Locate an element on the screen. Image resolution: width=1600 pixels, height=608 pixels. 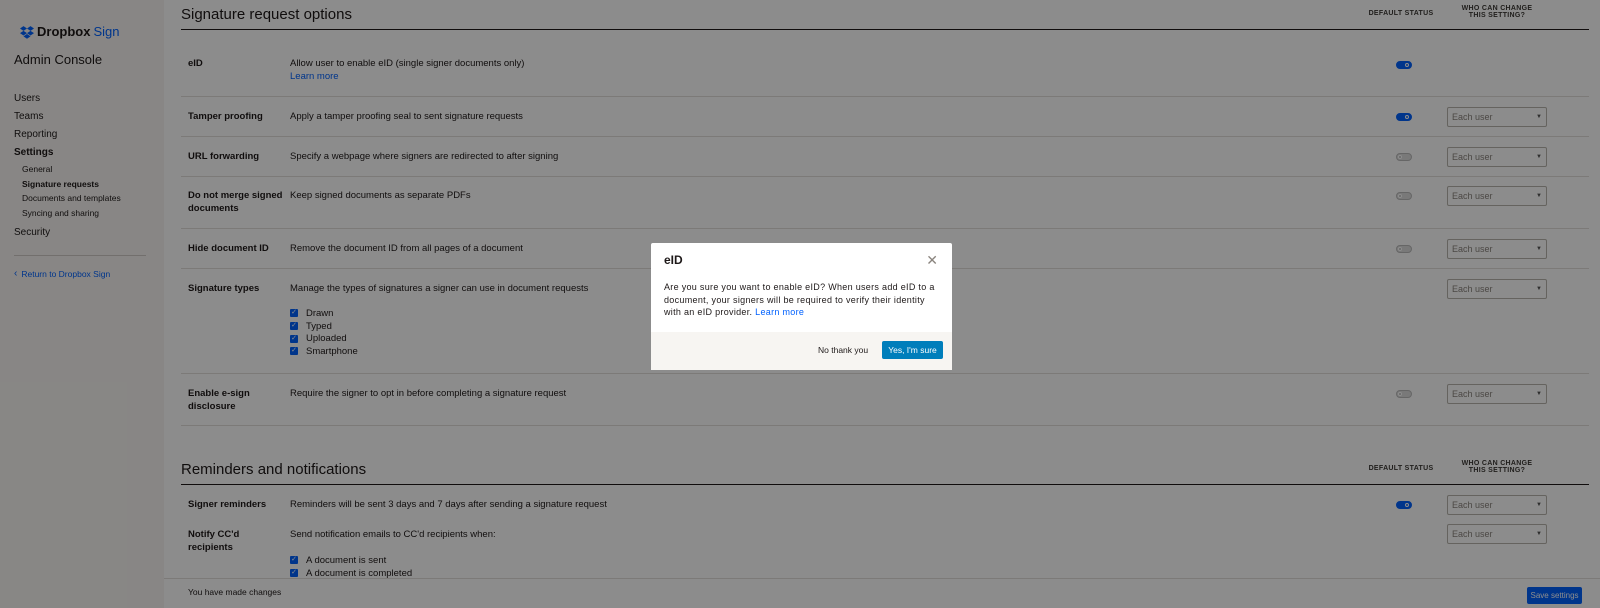
yes-im-sure-button: Yes, I'm sure is located at coordinates (912, 350).